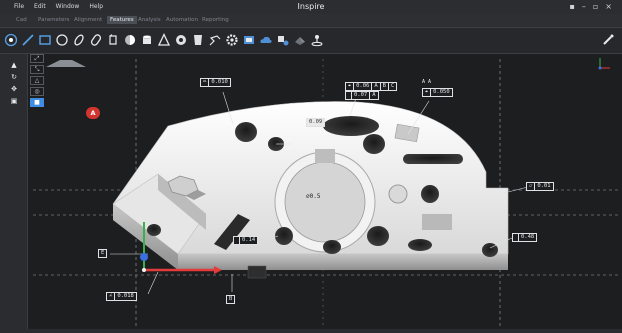  I want to click on app-title: Inspire, so click(311, 6).